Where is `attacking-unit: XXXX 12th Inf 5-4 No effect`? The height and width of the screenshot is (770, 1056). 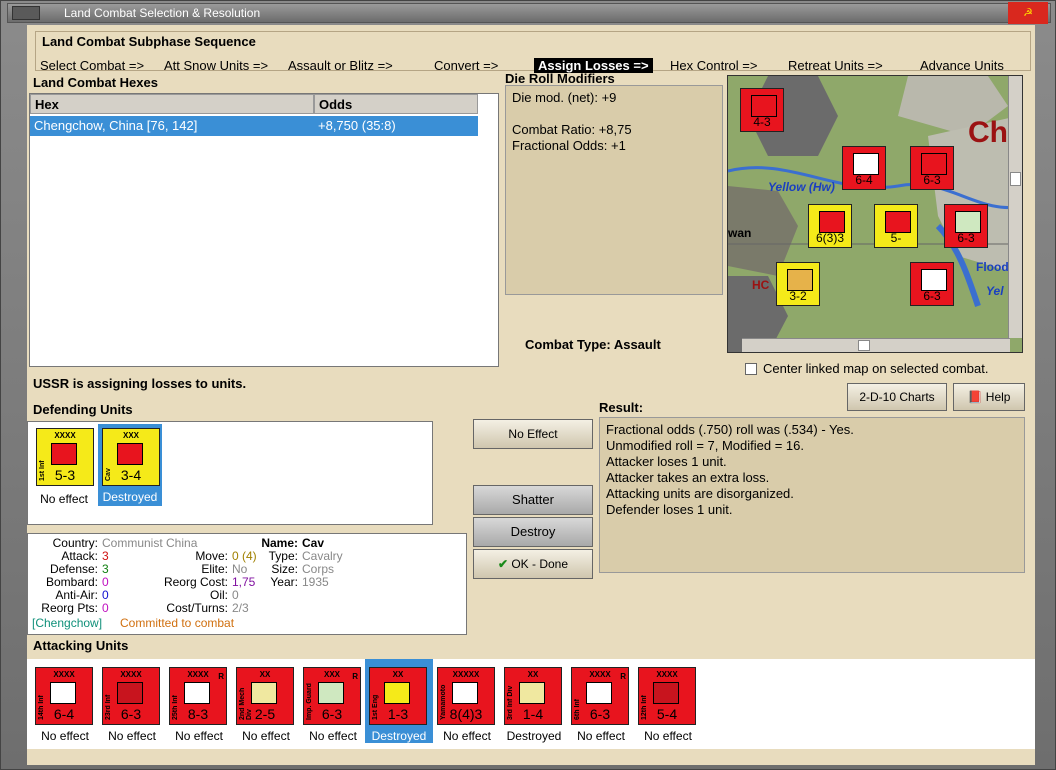
attacking-unit: XXXX 12th Inf 5-4 No effect is located at coordinates (668, 701).